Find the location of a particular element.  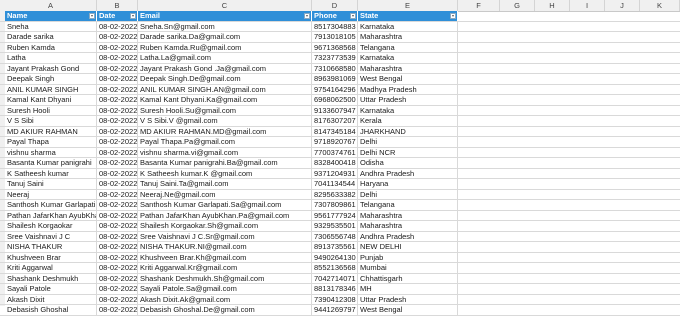

table-cell: Telangana is located at coordinates (408, 47).